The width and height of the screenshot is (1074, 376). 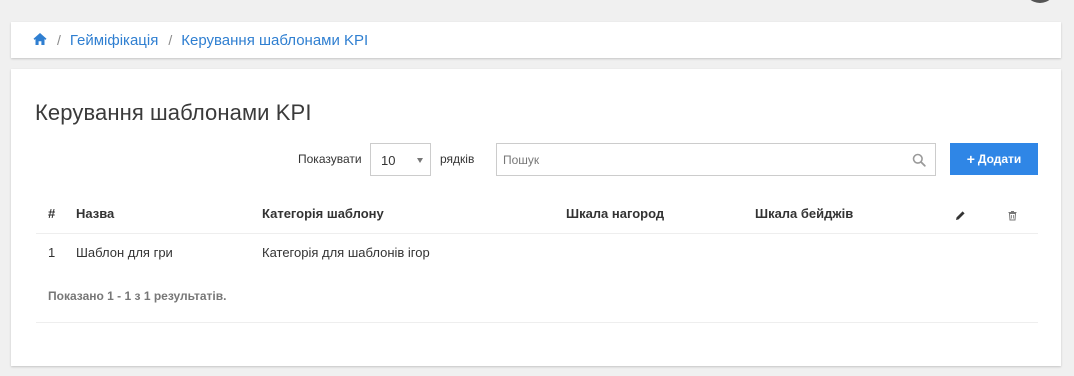 I want to click on column-header-reward-scale: Шкала нагород, so click(x=660, y=214).